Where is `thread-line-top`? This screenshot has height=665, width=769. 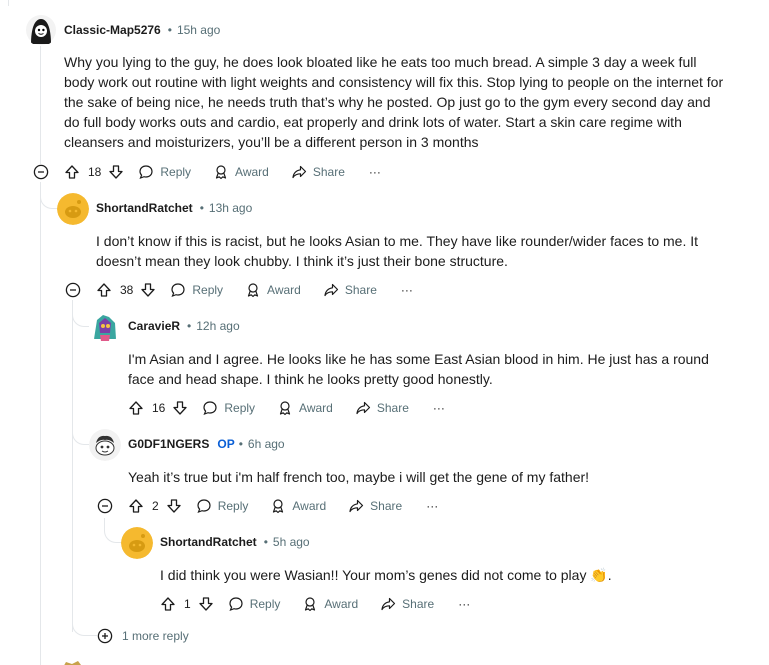
thread-line-top is located at coordinates (8, 3).